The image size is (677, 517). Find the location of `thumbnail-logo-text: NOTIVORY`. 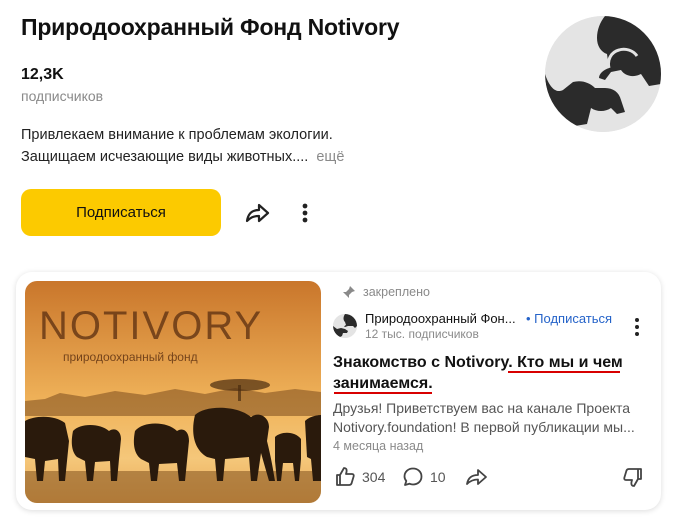

thumbnail-logo-text: NOTIVORY is located at coordinates (151, 326).